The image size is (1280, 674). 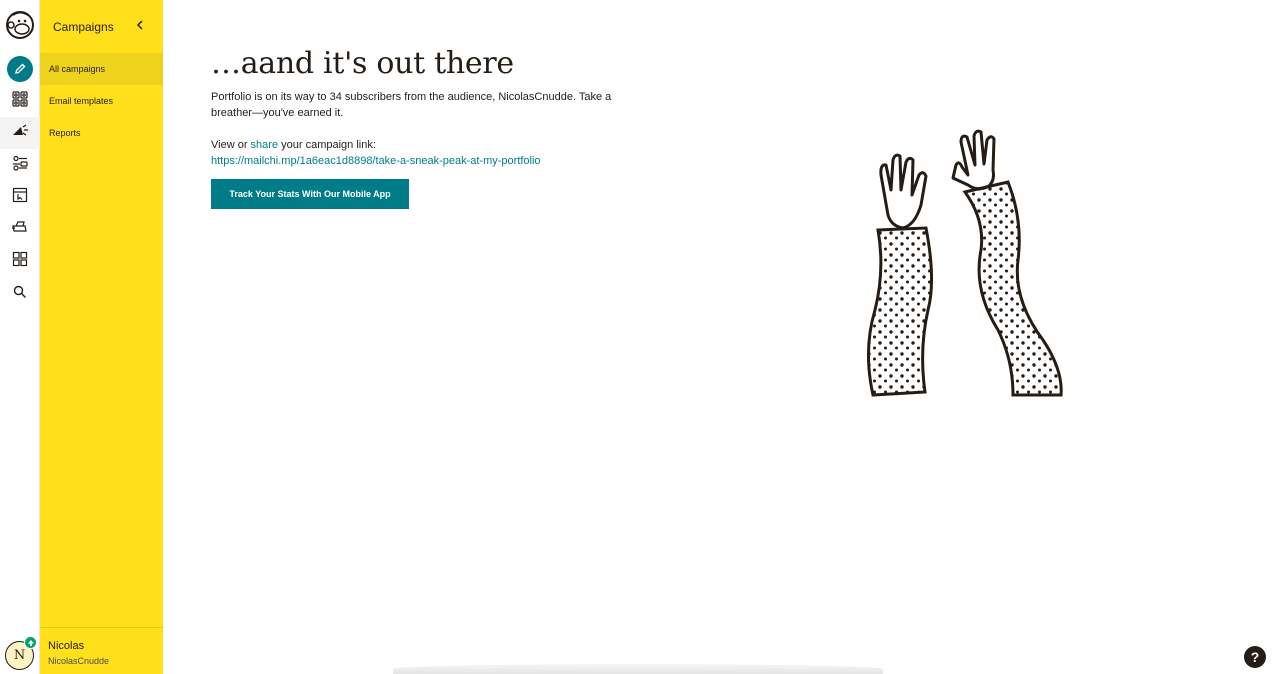 I want to click on nav-search, so click(x=20, y=294).